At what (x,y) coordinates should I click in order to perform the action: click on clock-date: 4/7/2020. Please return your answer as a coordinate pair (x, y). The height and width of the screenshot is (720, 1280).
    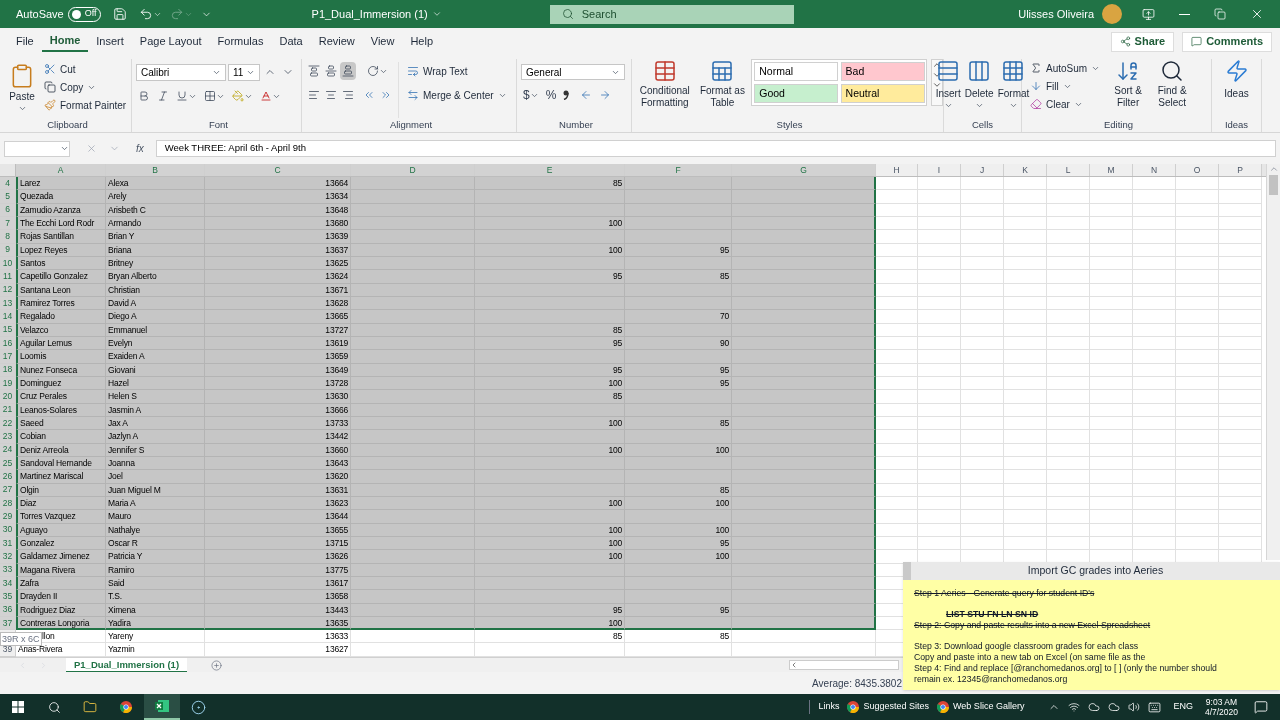
    Looking at the image, I should click on (1221, 712).